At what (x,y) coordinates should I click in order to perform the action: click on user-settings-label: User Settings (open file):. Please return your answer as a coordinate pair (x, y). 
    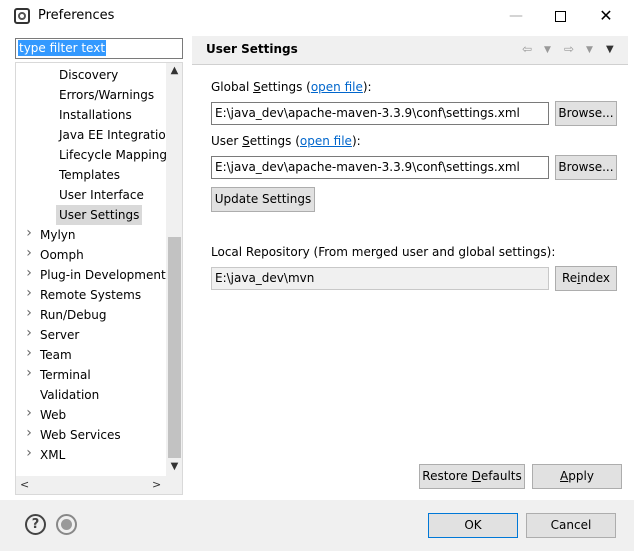
    Looking at the image, I should click on (286, 141).